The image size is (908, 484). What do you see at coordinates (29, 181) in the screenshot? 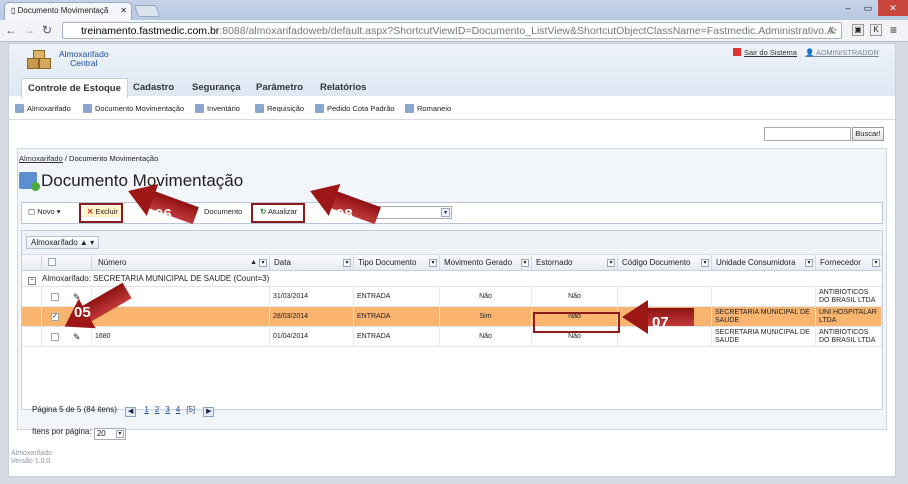
I see `document-check-icon` at bounding box center [29, 181].